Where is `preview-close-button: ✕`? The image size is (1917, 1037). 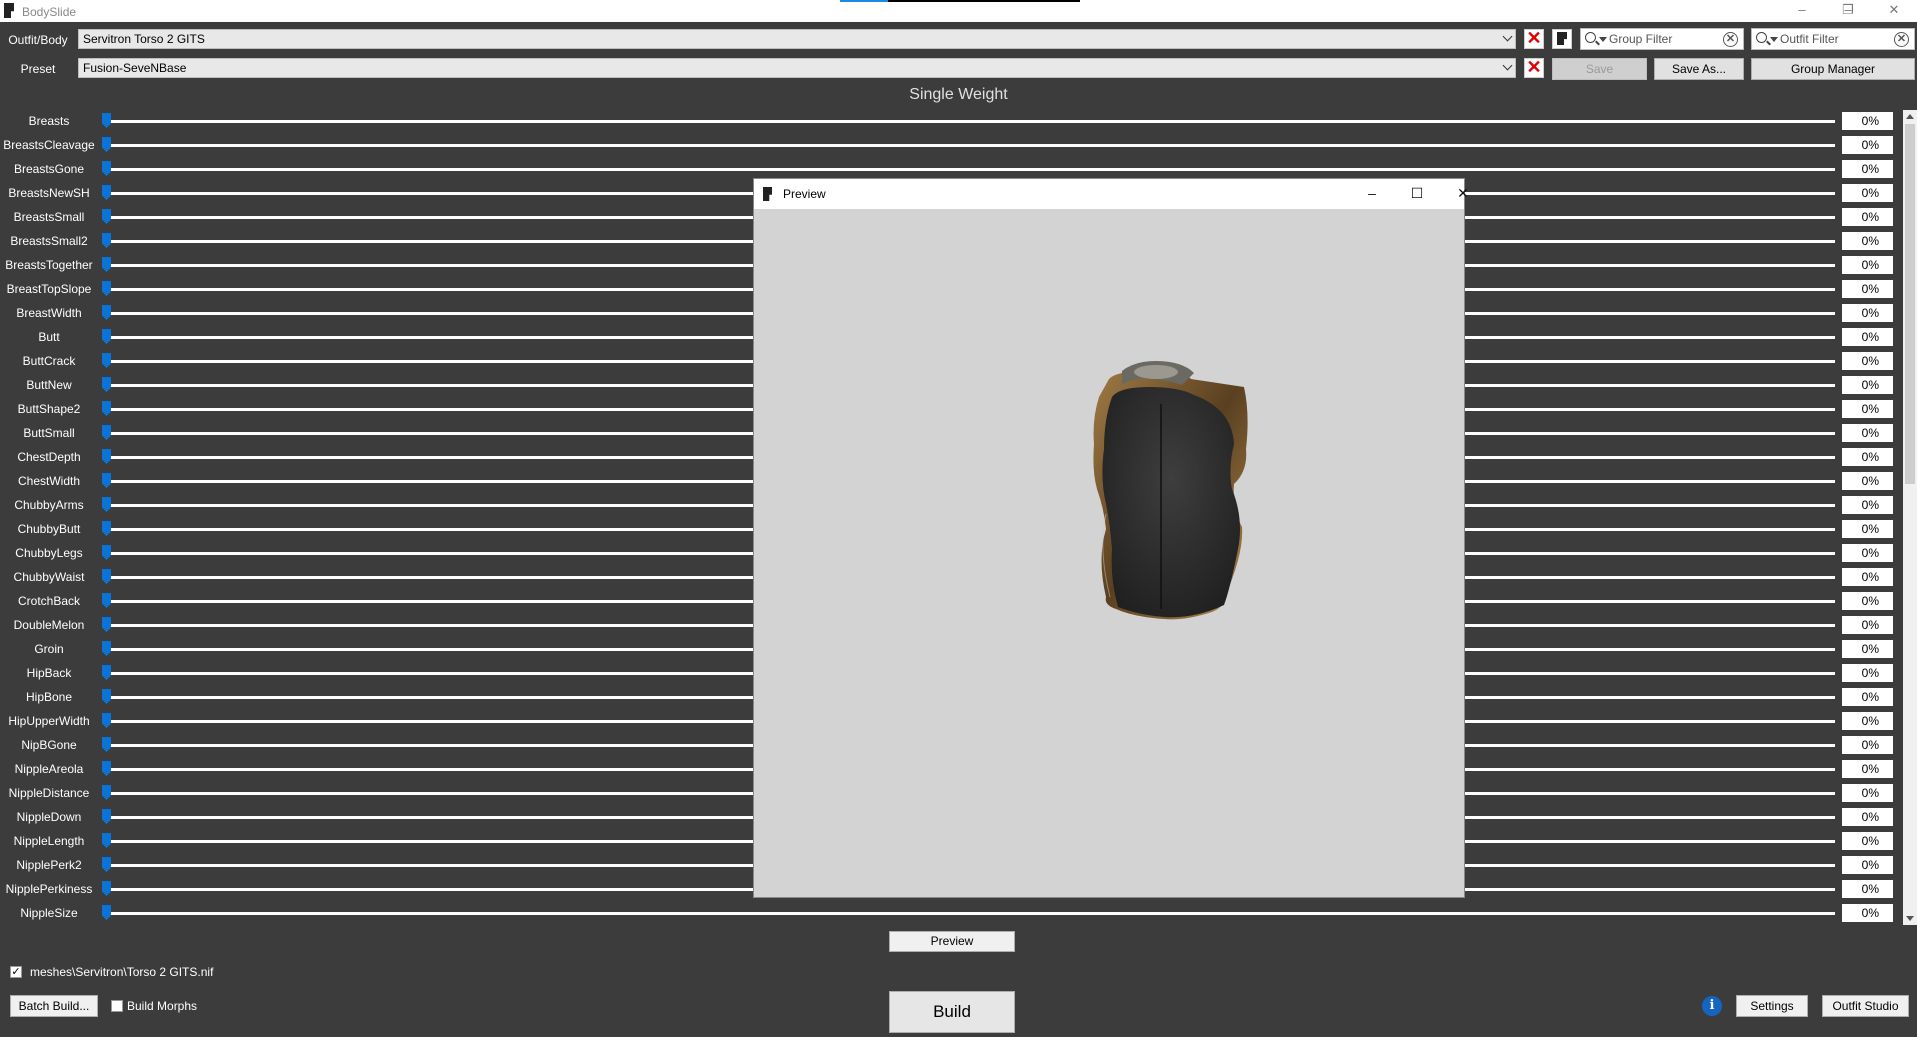
preview-close-button: ✕ is located at coordinates (1463, 194).